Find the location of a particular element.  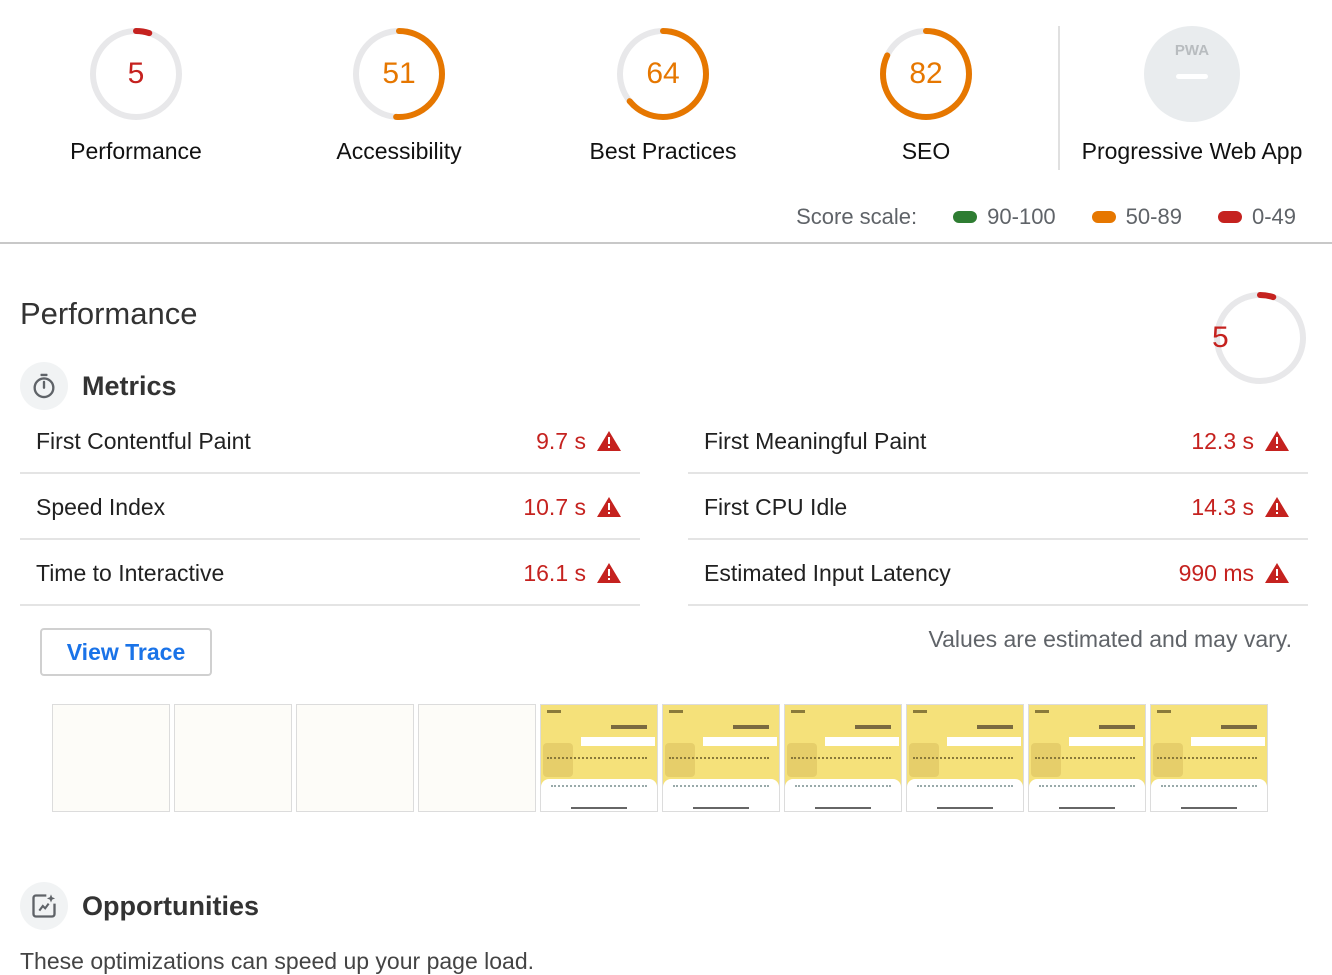

gauge-seo: 82 SEO is located at coordinates (926, 95).